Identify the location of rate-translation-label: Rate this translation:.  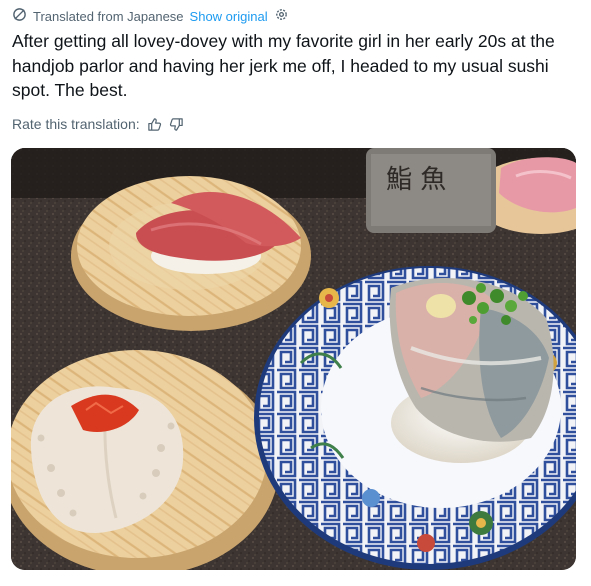
(76, 124).